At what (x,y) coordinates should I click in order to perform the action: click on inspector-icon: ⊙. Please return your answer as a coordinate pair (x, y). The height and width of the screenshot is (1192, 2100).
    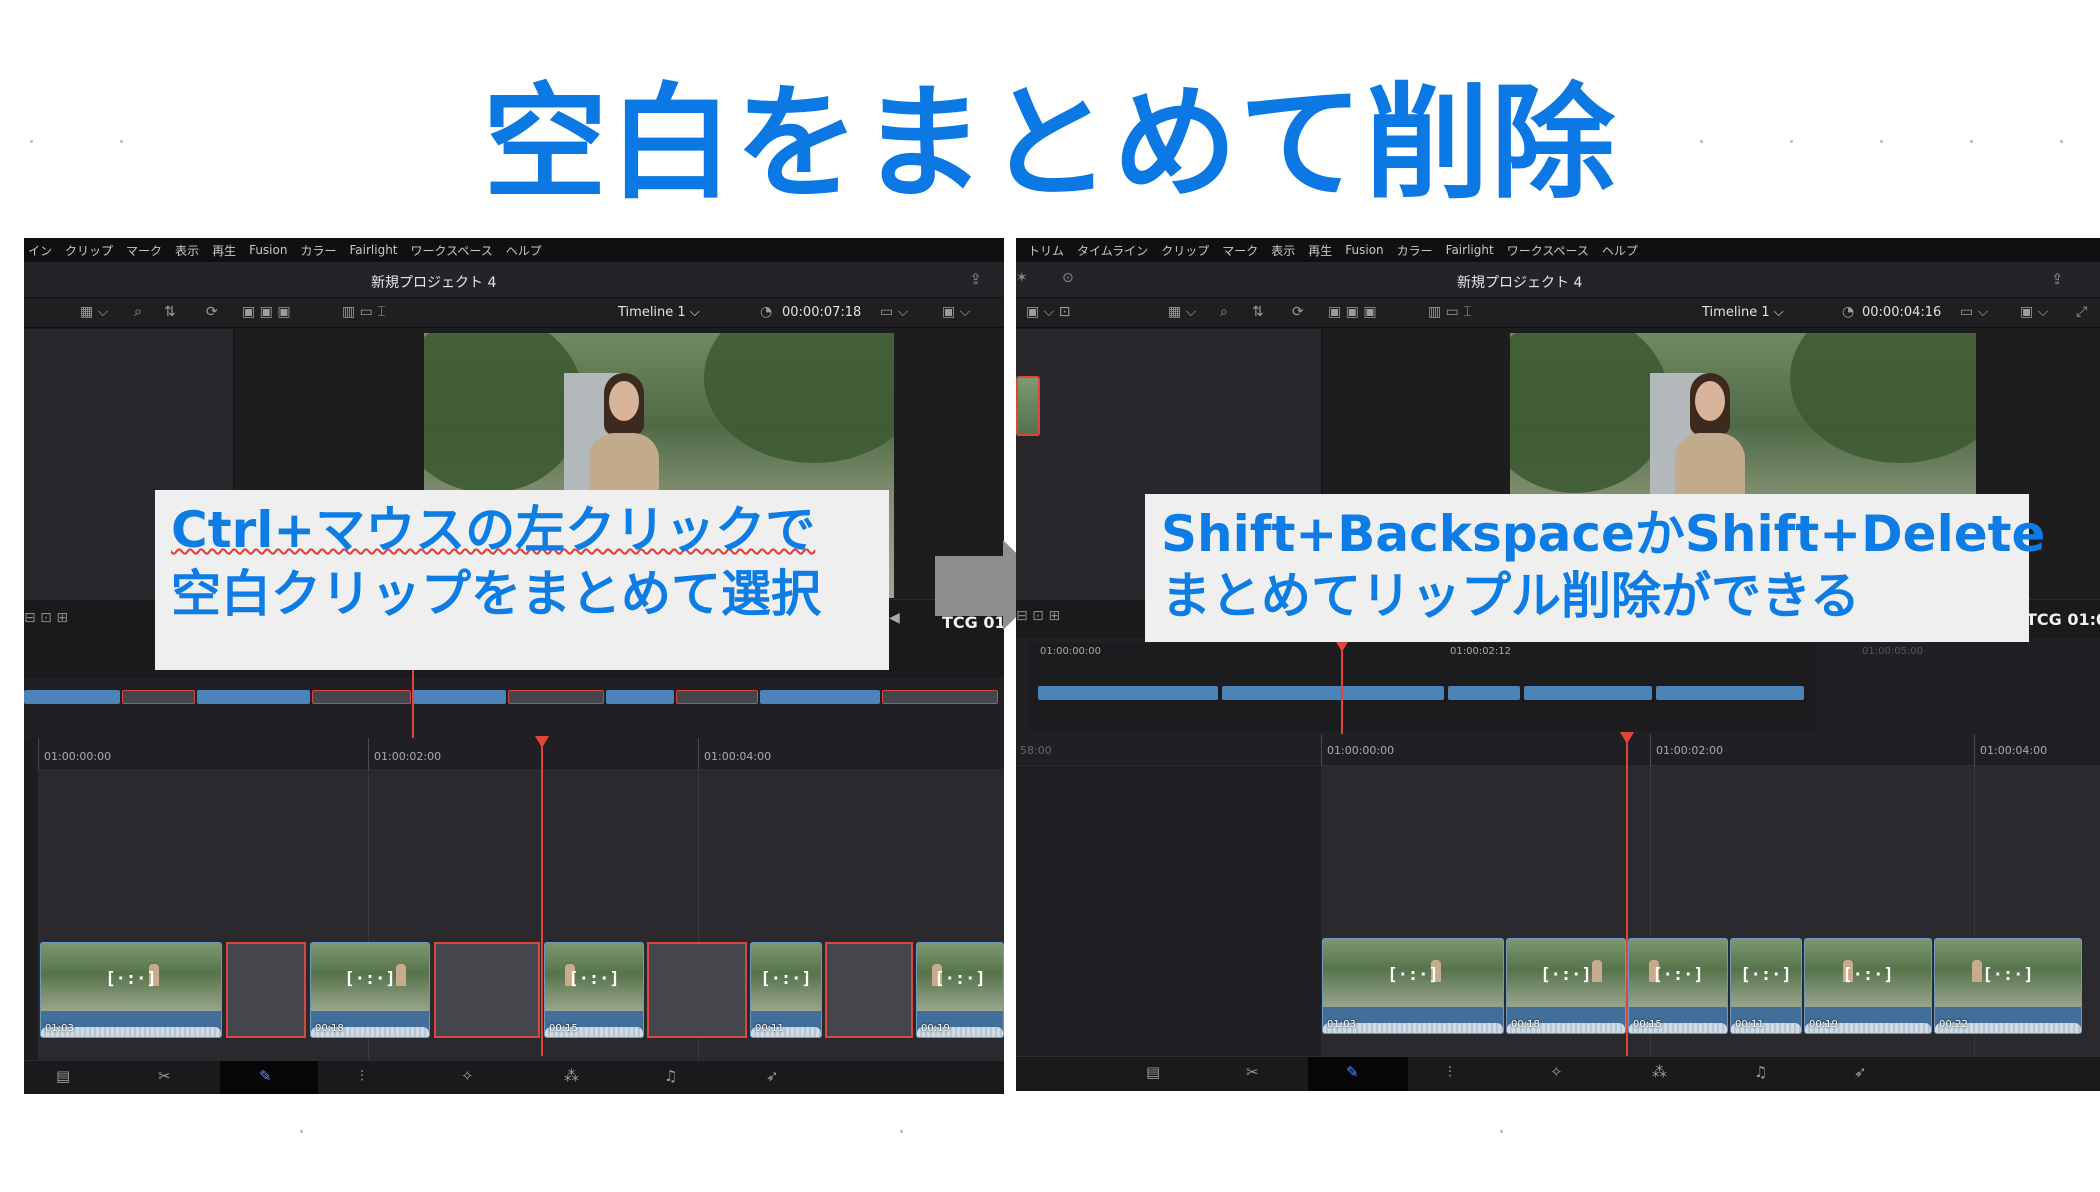
    Looking at the image, I should click on (1068, 278).